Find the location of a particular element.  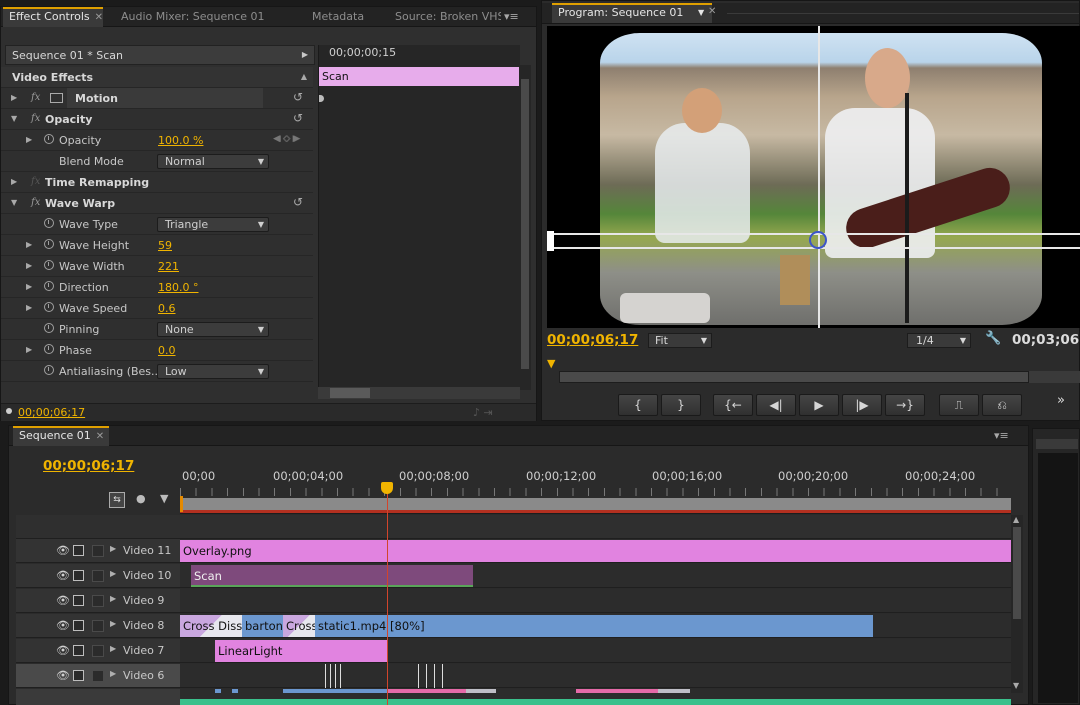

timeline-vscroll: ▲ ▼ is located at coordinates (1017, 604).